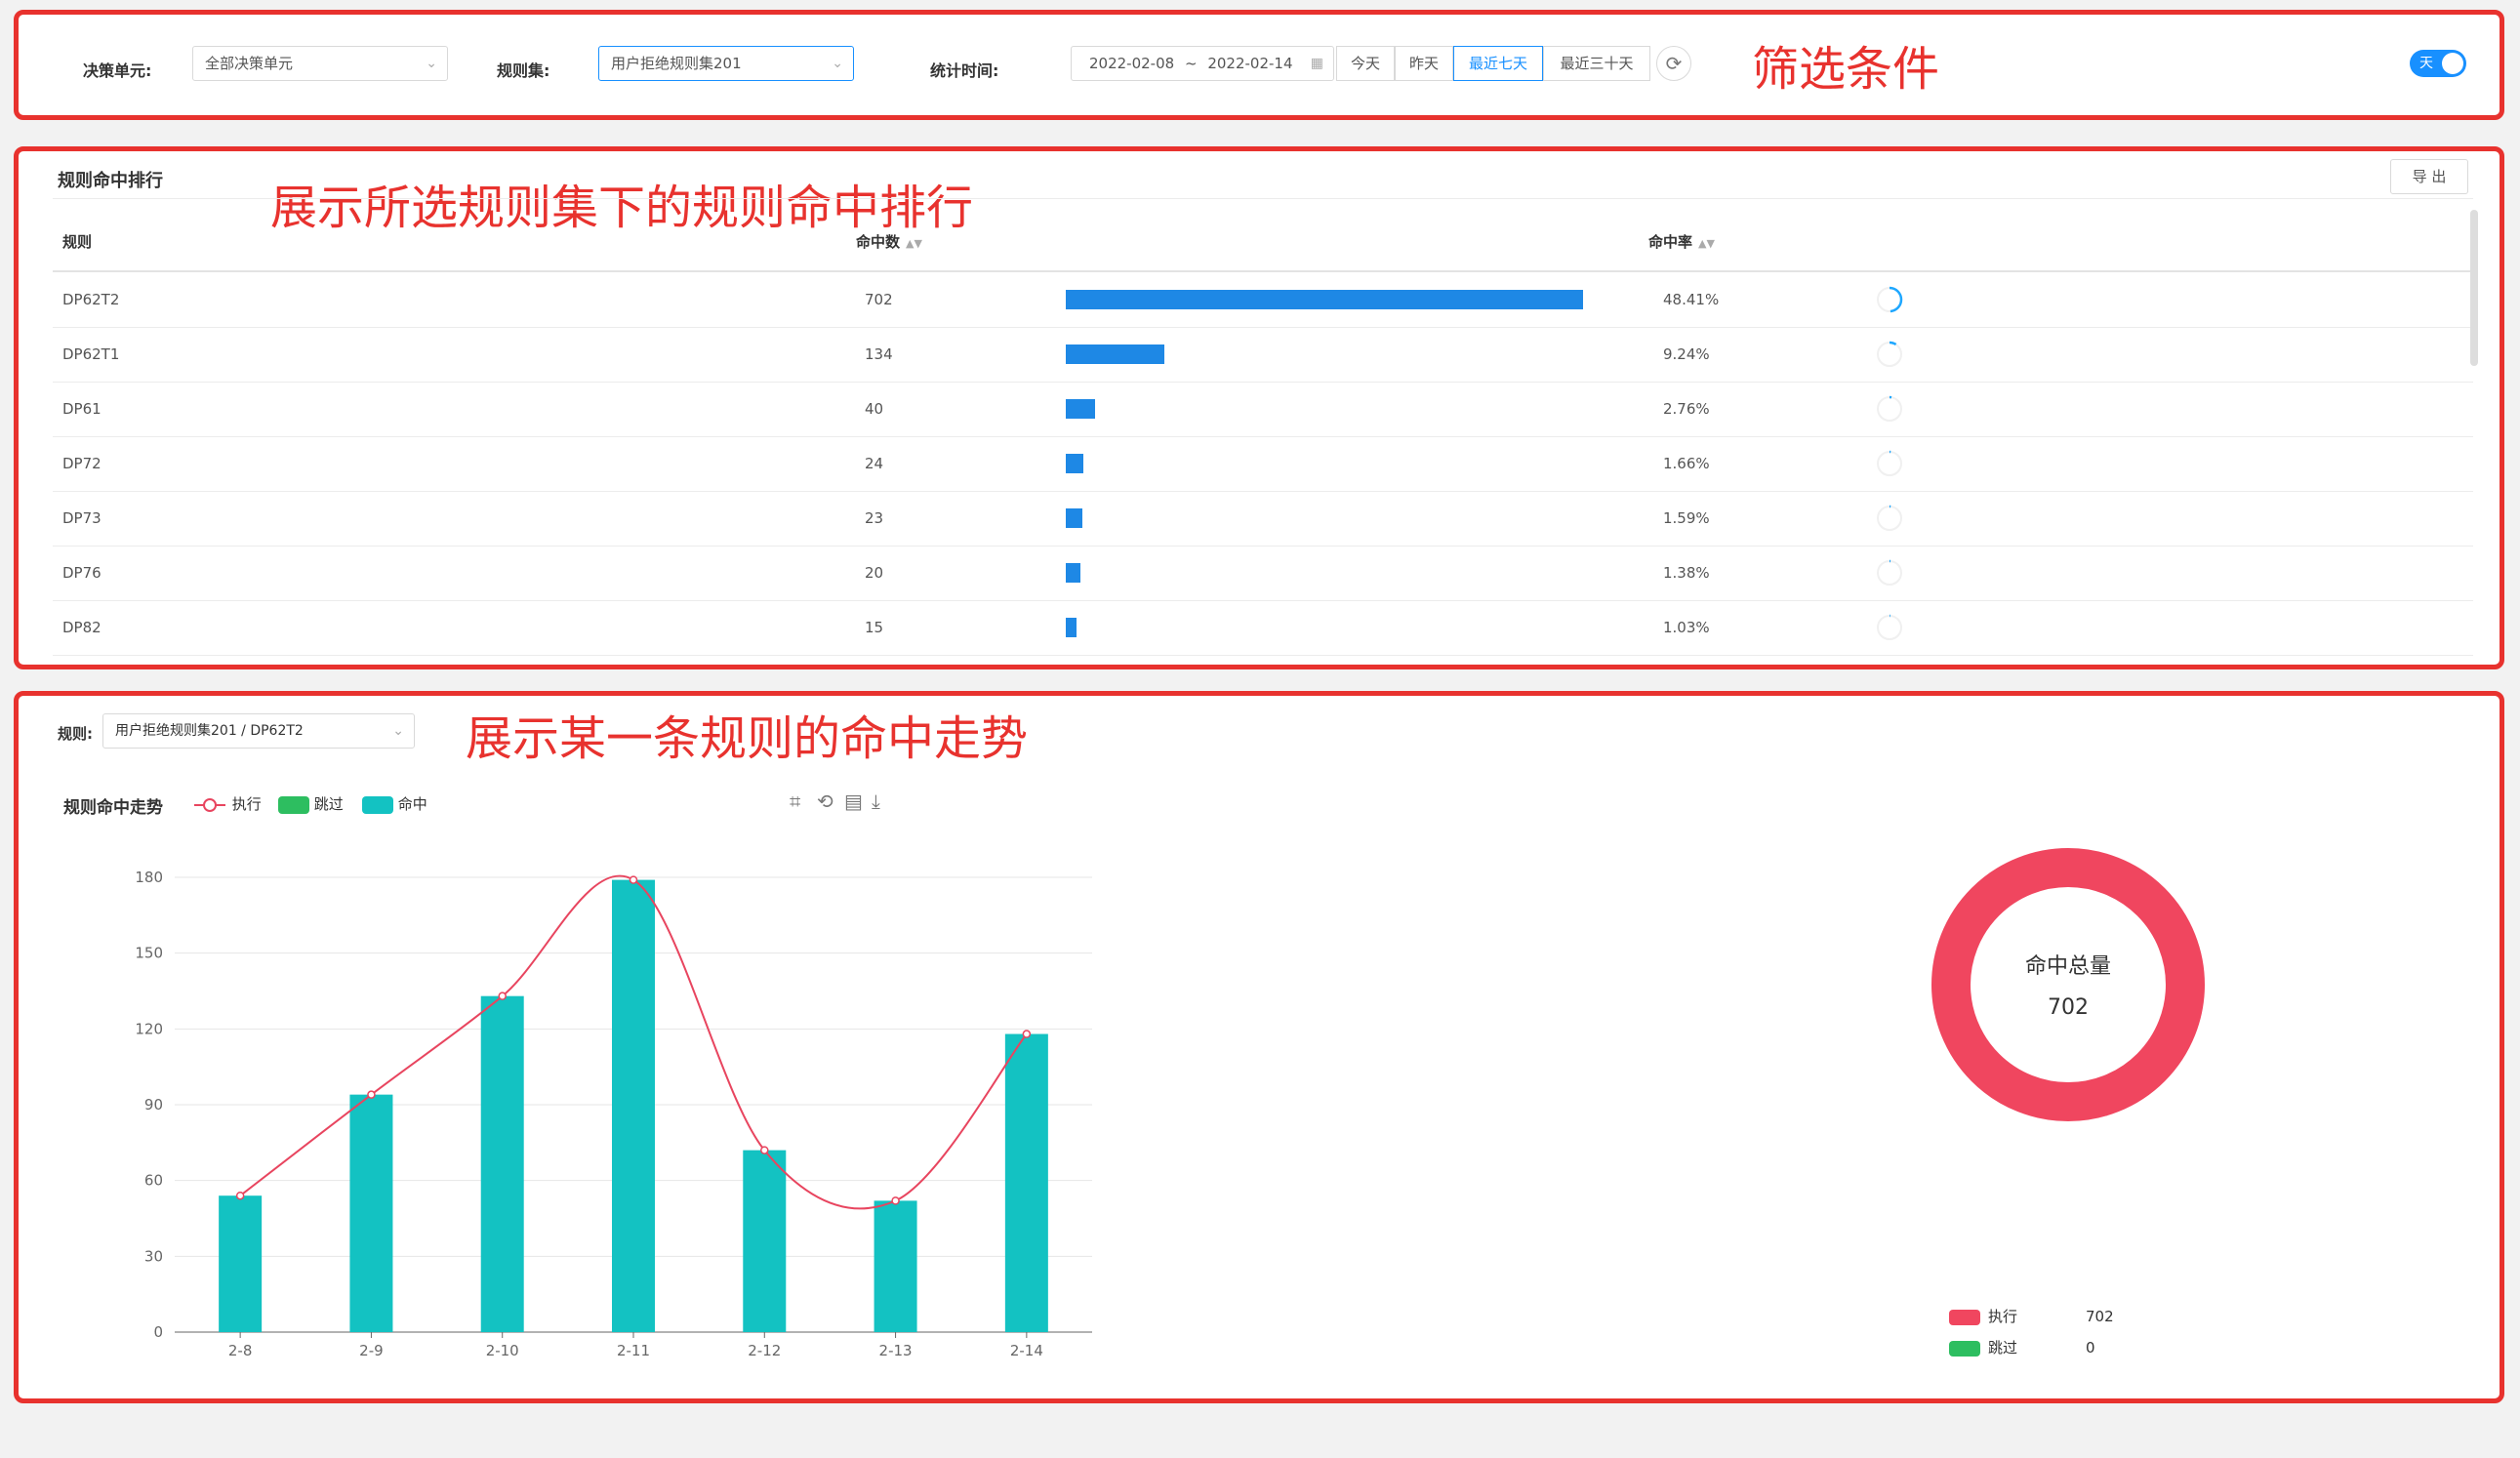 The width and height of the screenshot is (2520, 1458). I want to click on table-row: DP61 40 2.76%, so click(1263, 410).